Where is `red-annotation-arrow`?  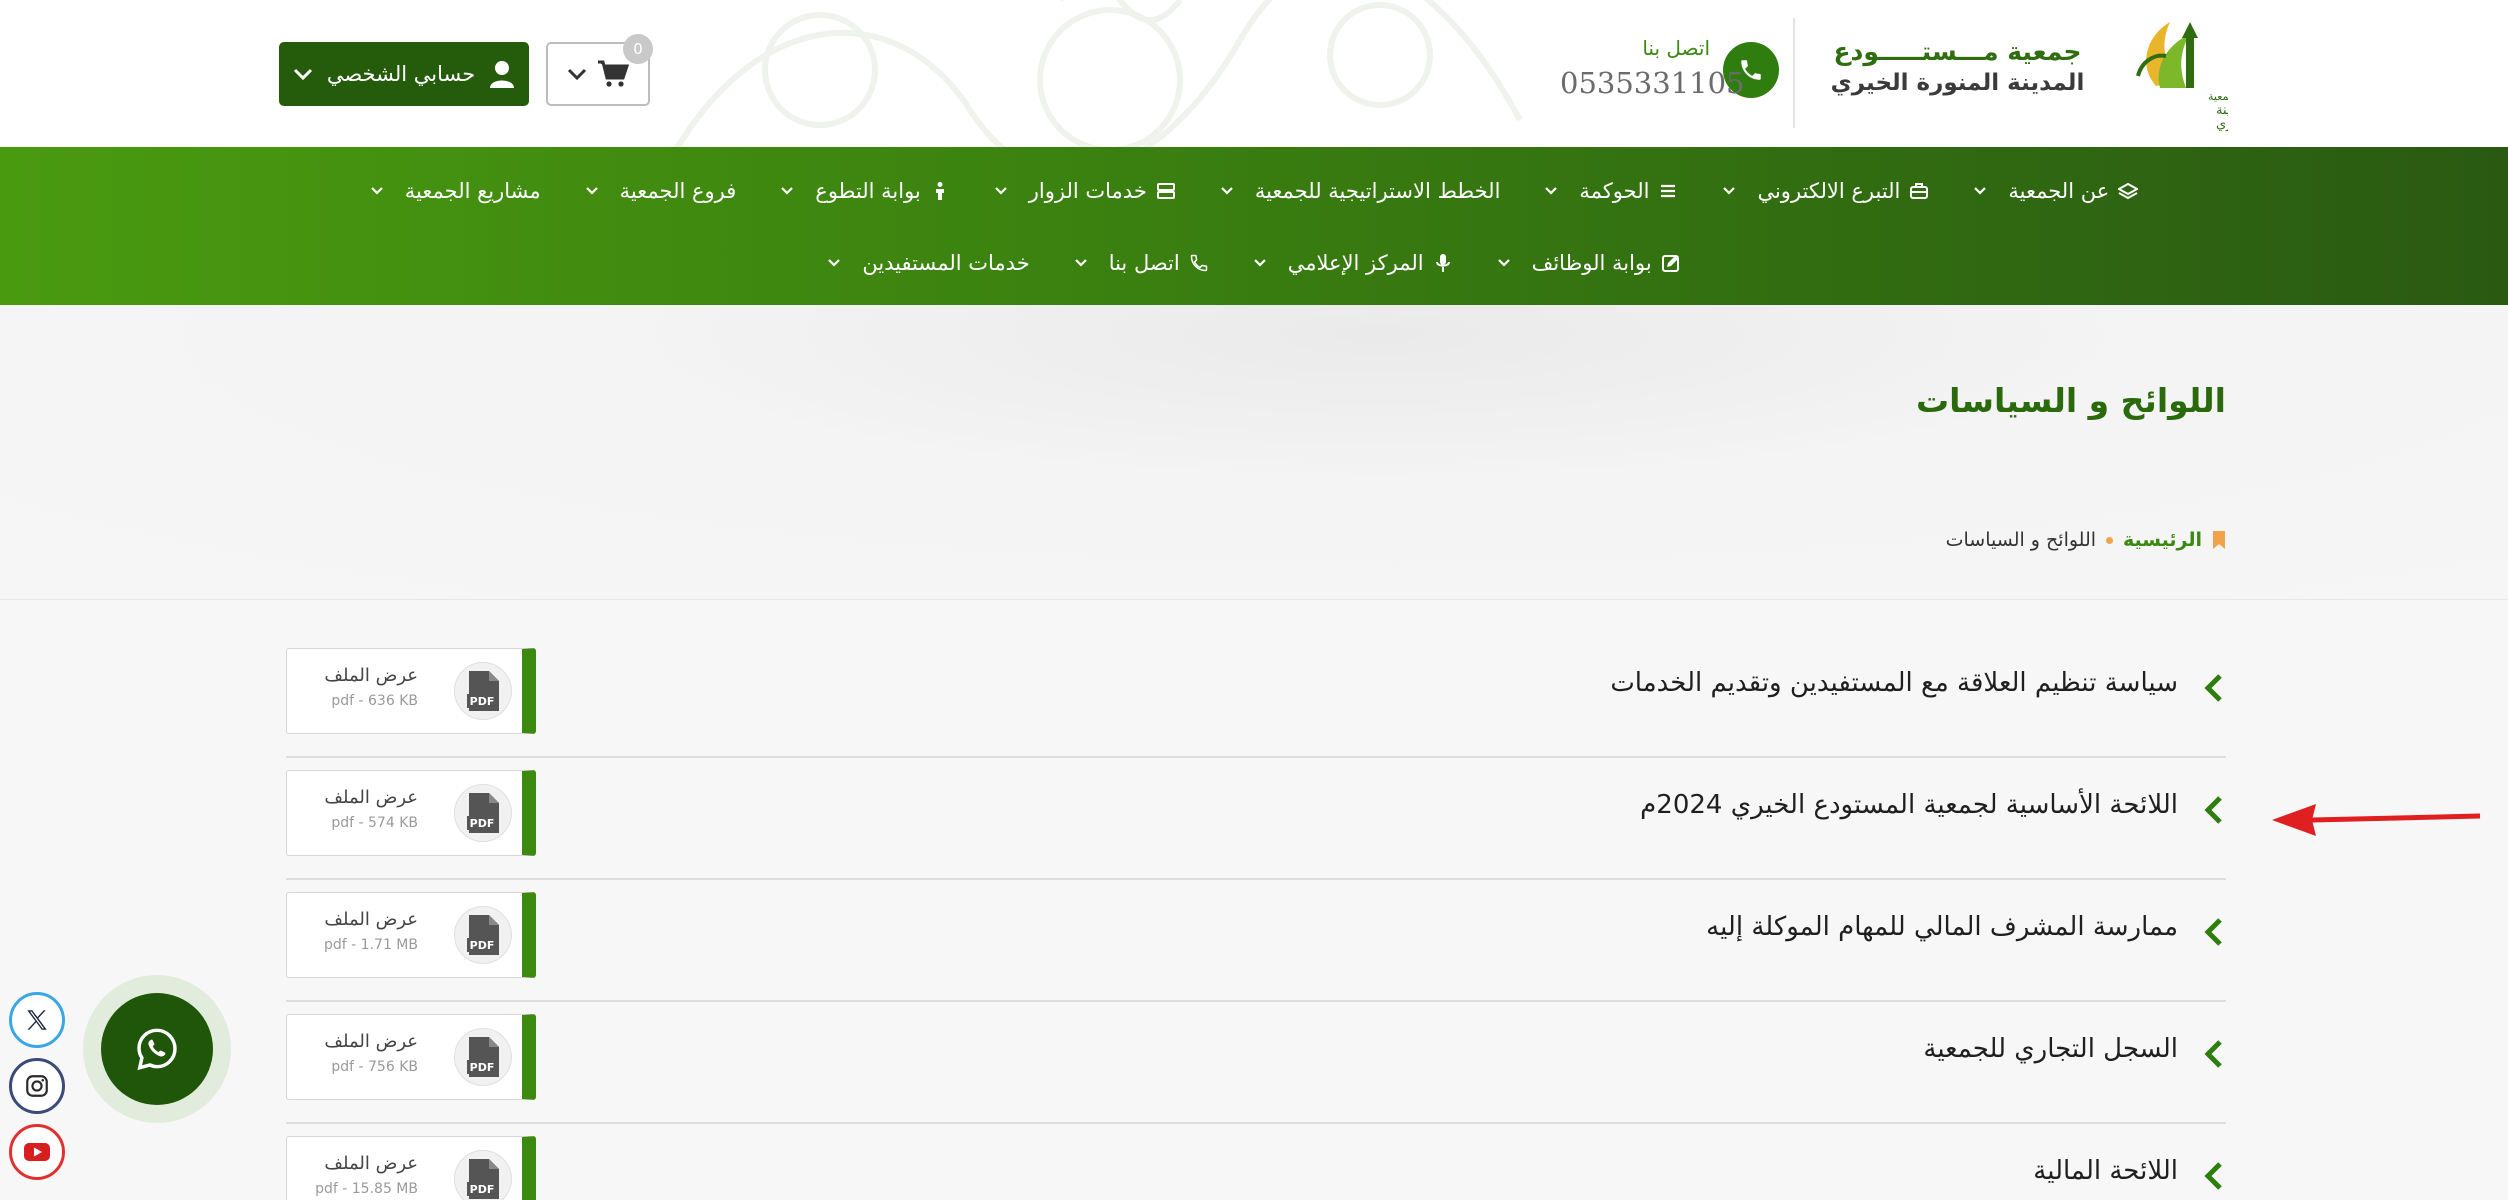 red-annotation-arrow is located at coordinates (2376, 820).